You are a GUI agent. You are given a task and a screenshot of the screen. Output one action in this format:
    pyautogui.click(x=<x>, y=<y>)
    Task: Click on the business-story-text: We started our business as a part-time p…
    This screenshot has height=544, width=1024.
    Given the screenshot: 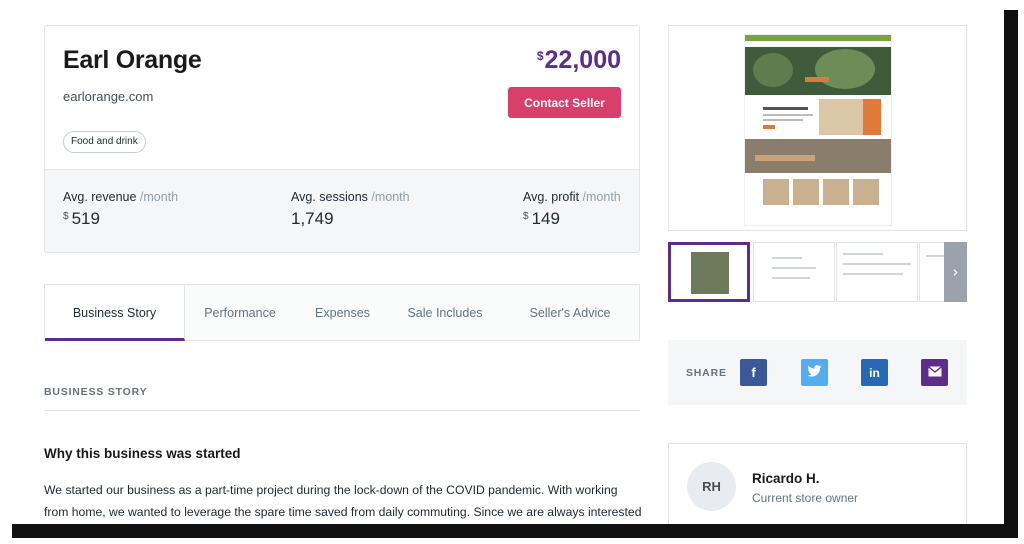 What is the action you would take?
    pyautogui.click(x=343, y=501)
    